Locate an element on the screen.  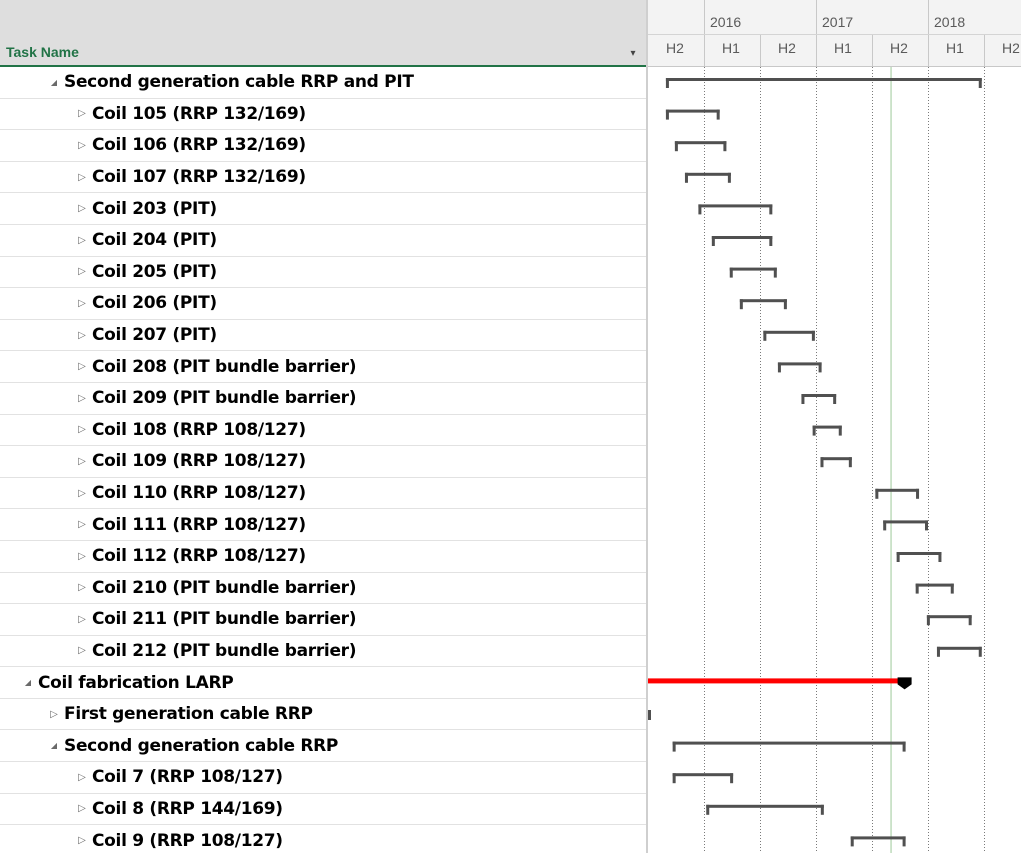
task-row: ▷ Coil 110 (RRP 108/127) is located at coordinates (323, 494).